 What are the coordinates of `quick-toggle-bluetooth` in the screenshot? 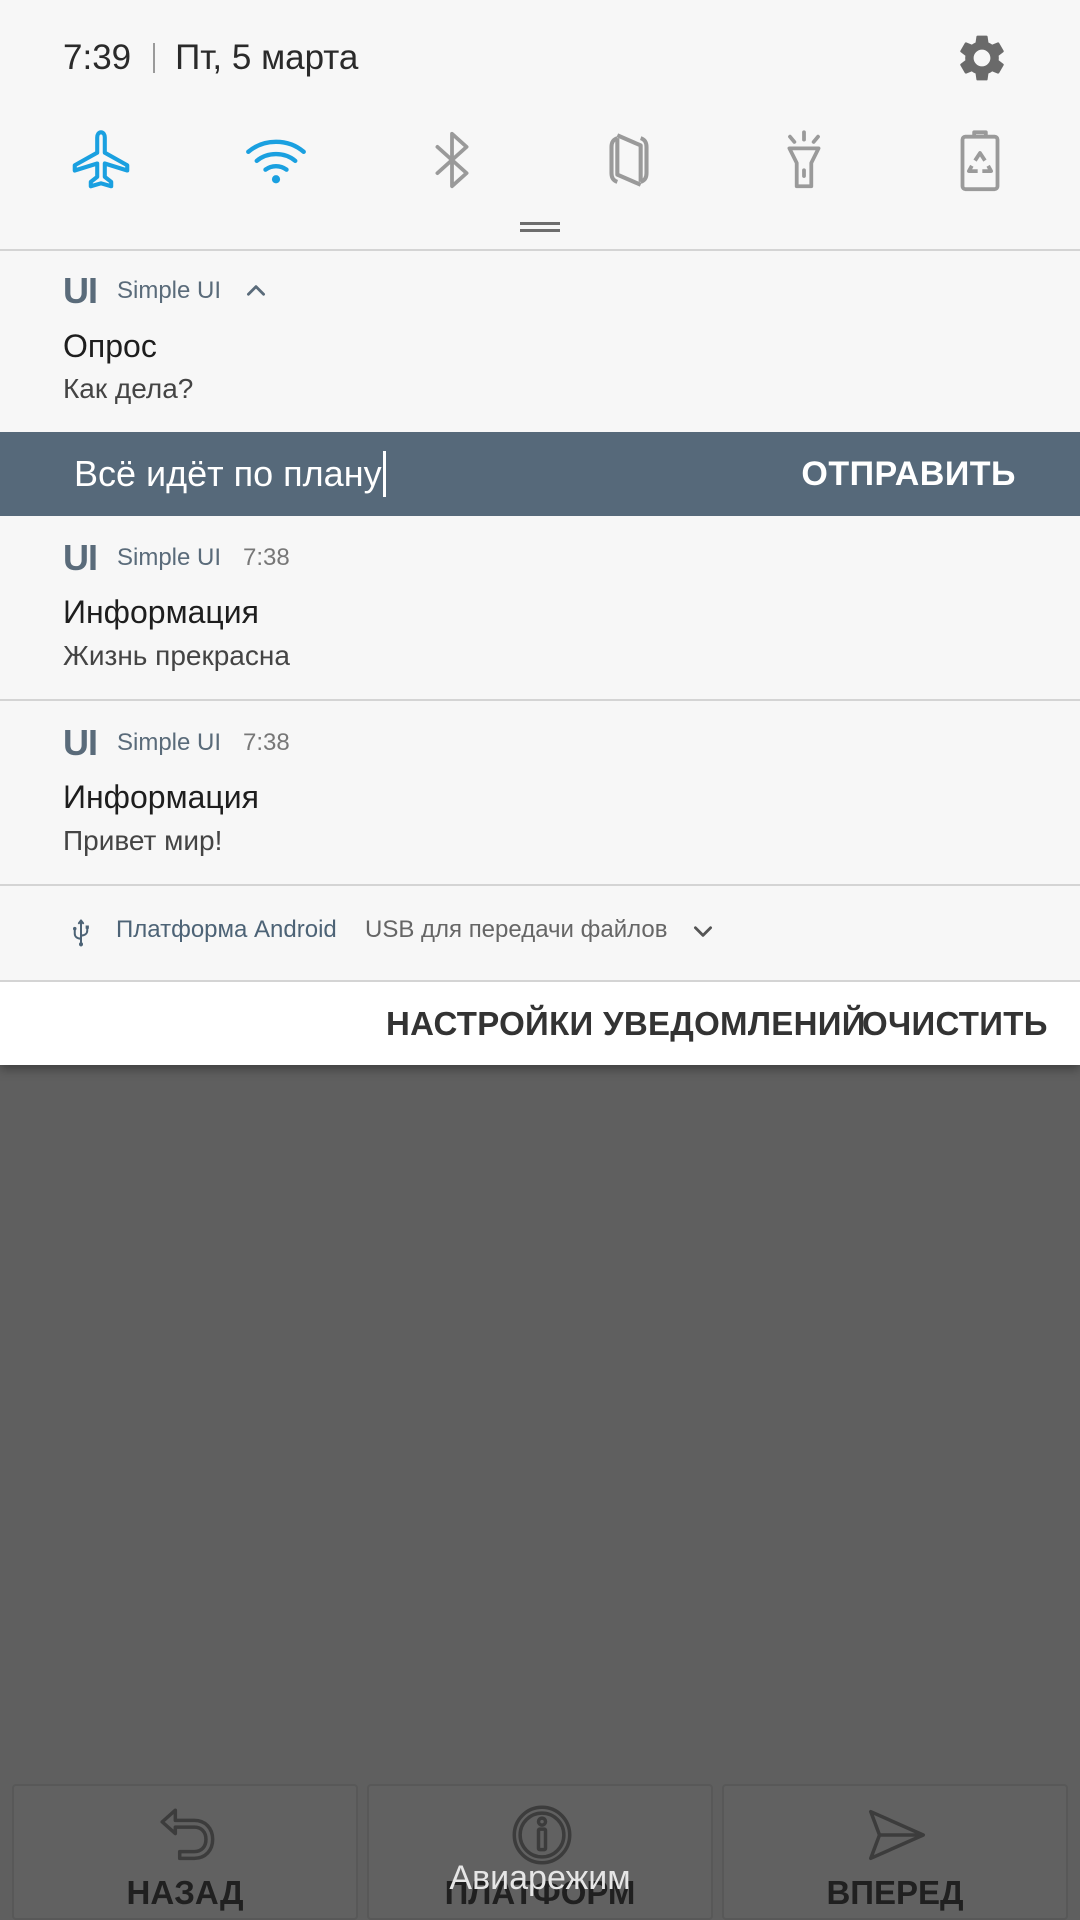 It's located at (452, 160).